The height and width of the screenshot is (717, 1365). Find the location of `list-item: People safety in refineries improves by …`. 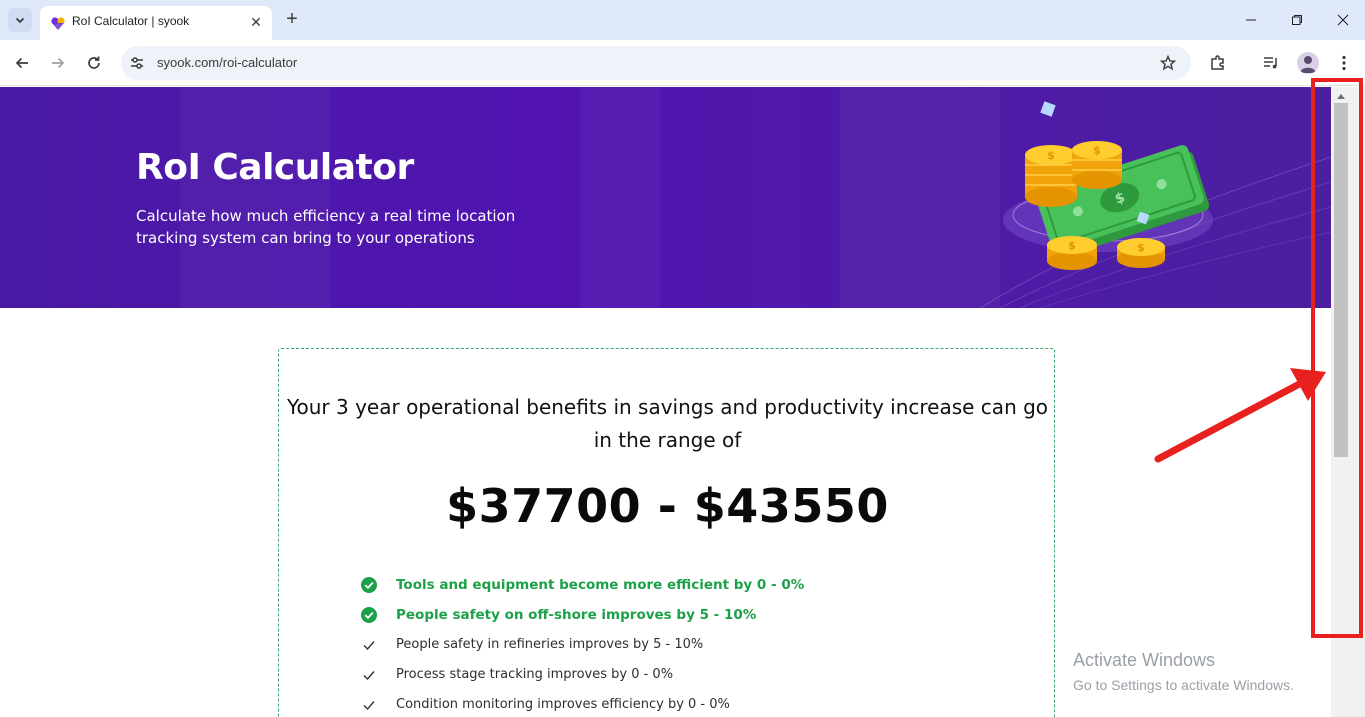

list-item: People safety in refineries improves by … is located at coordinates (681, 648).